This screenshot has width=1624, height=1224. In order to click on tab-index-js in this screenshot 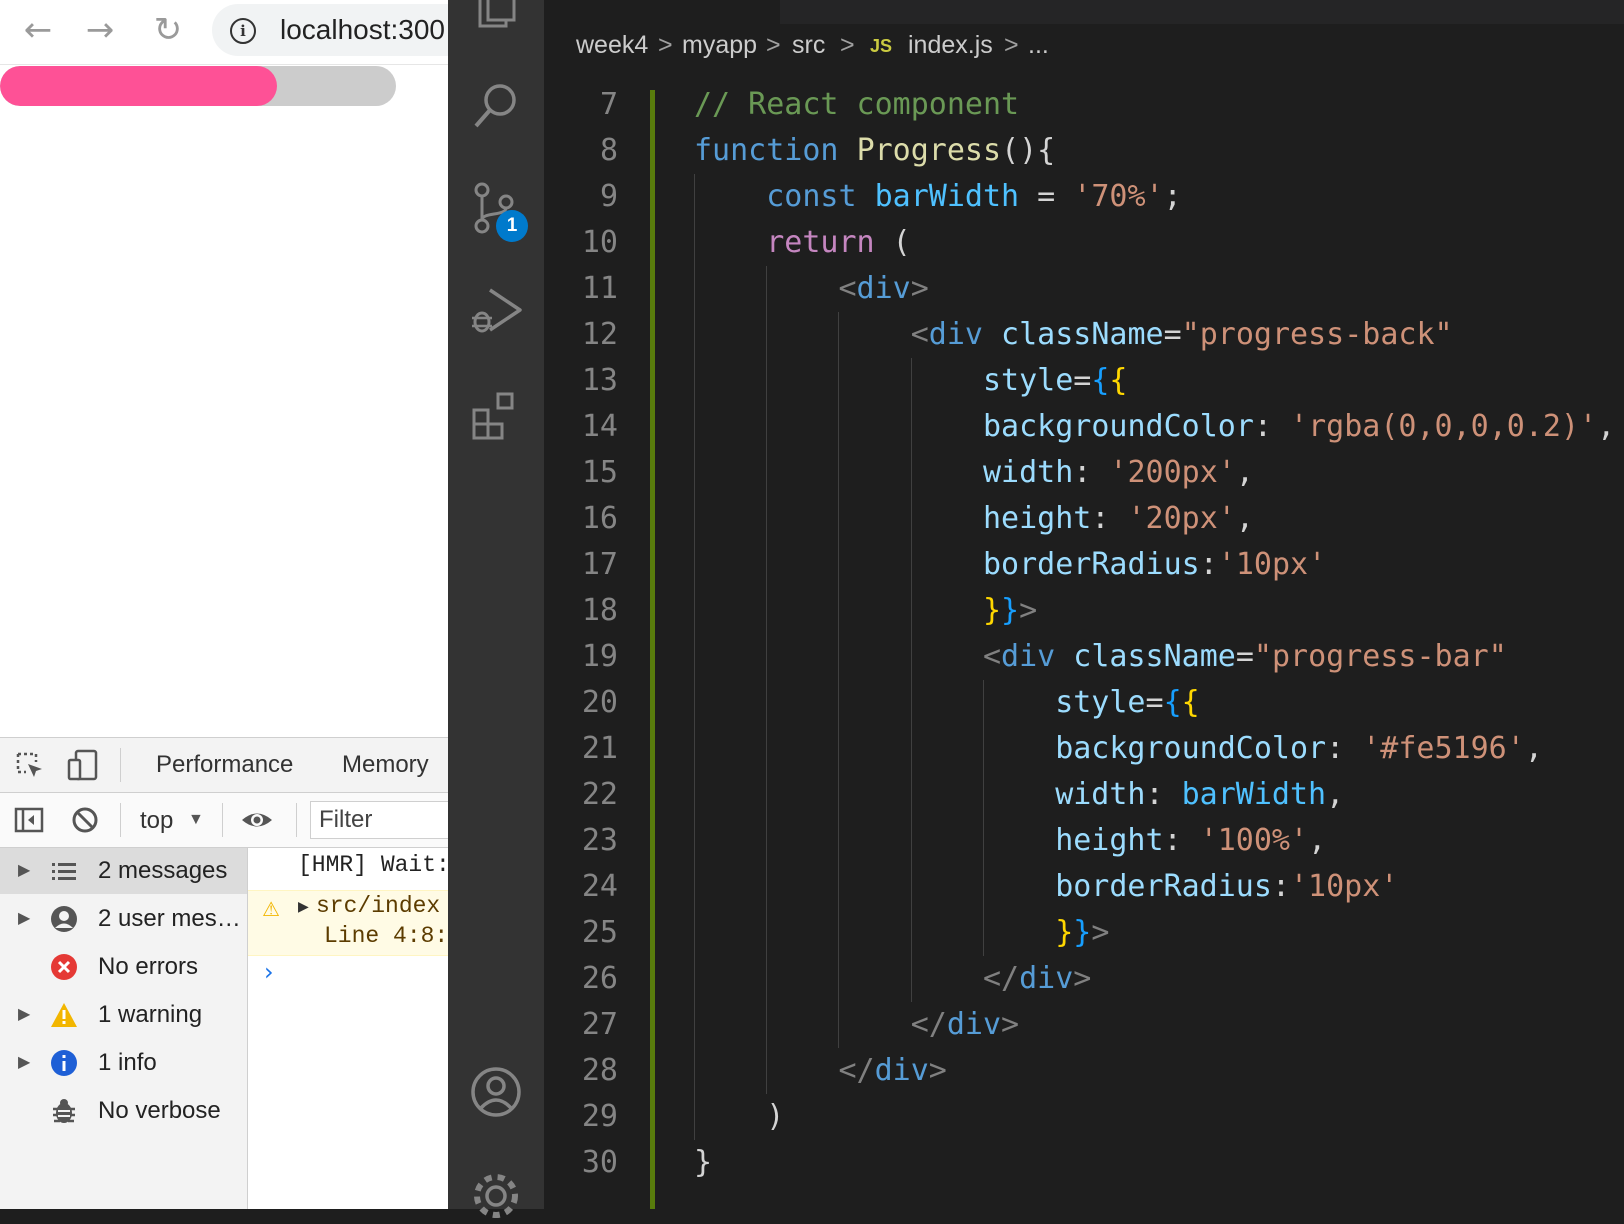, I will do `click(662, 12)`.